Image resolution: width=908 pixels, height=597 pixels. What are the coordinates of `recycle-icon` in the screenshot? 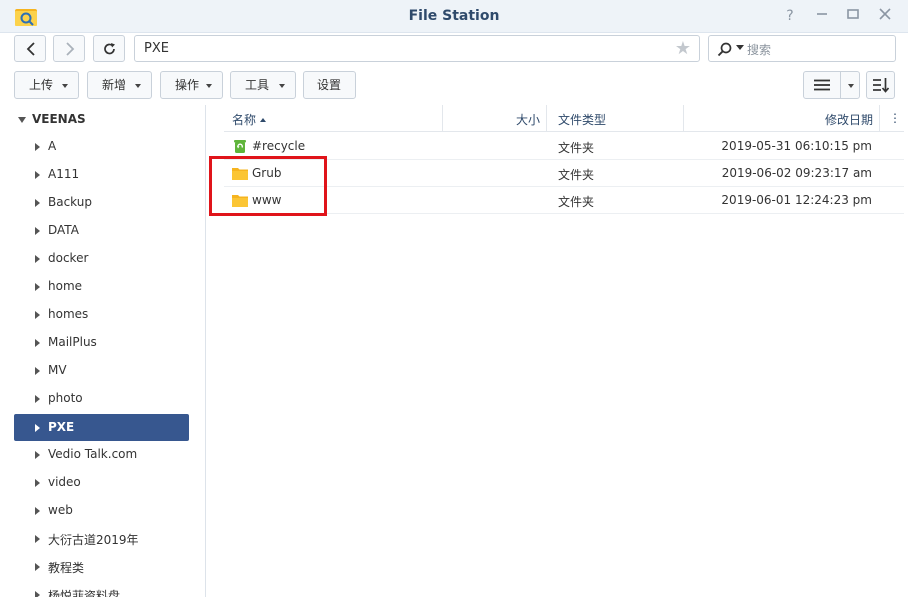 It's located at (240, 146).